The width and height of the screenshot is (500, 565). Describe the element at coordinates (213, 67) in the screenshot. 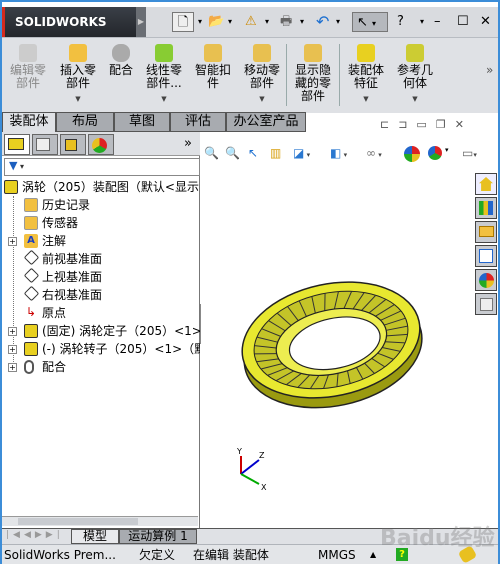

I see `smart-fasteners-button: 智能扣 件` at that location.